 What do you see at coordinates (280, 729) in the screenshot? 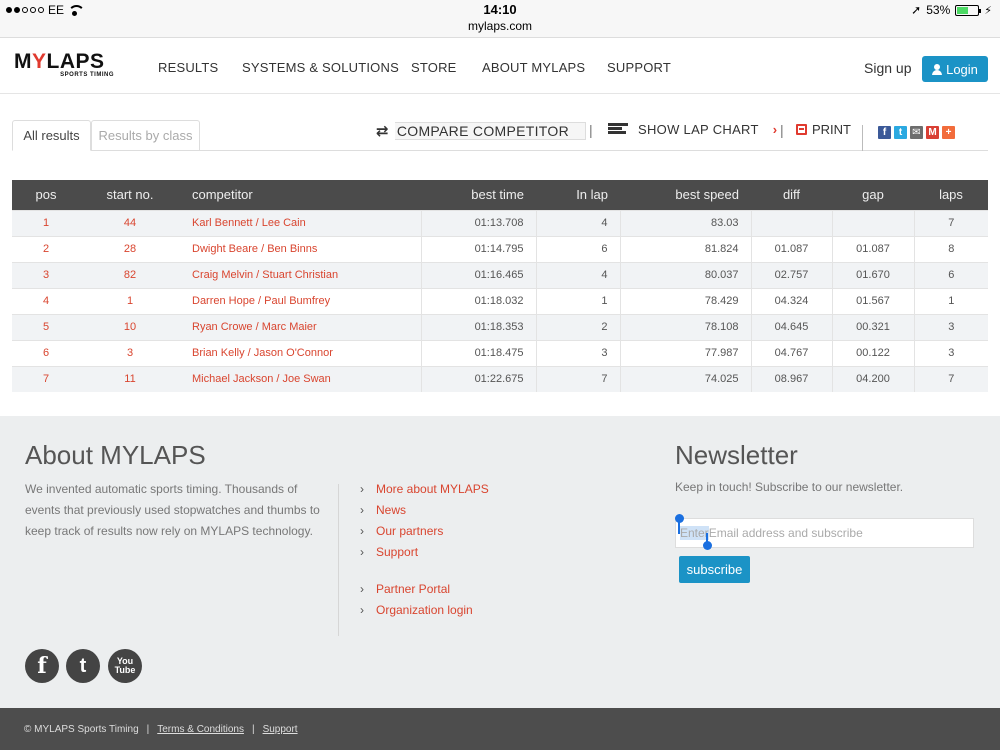
I see `support-link: Support` at bounding box center [280, 729].